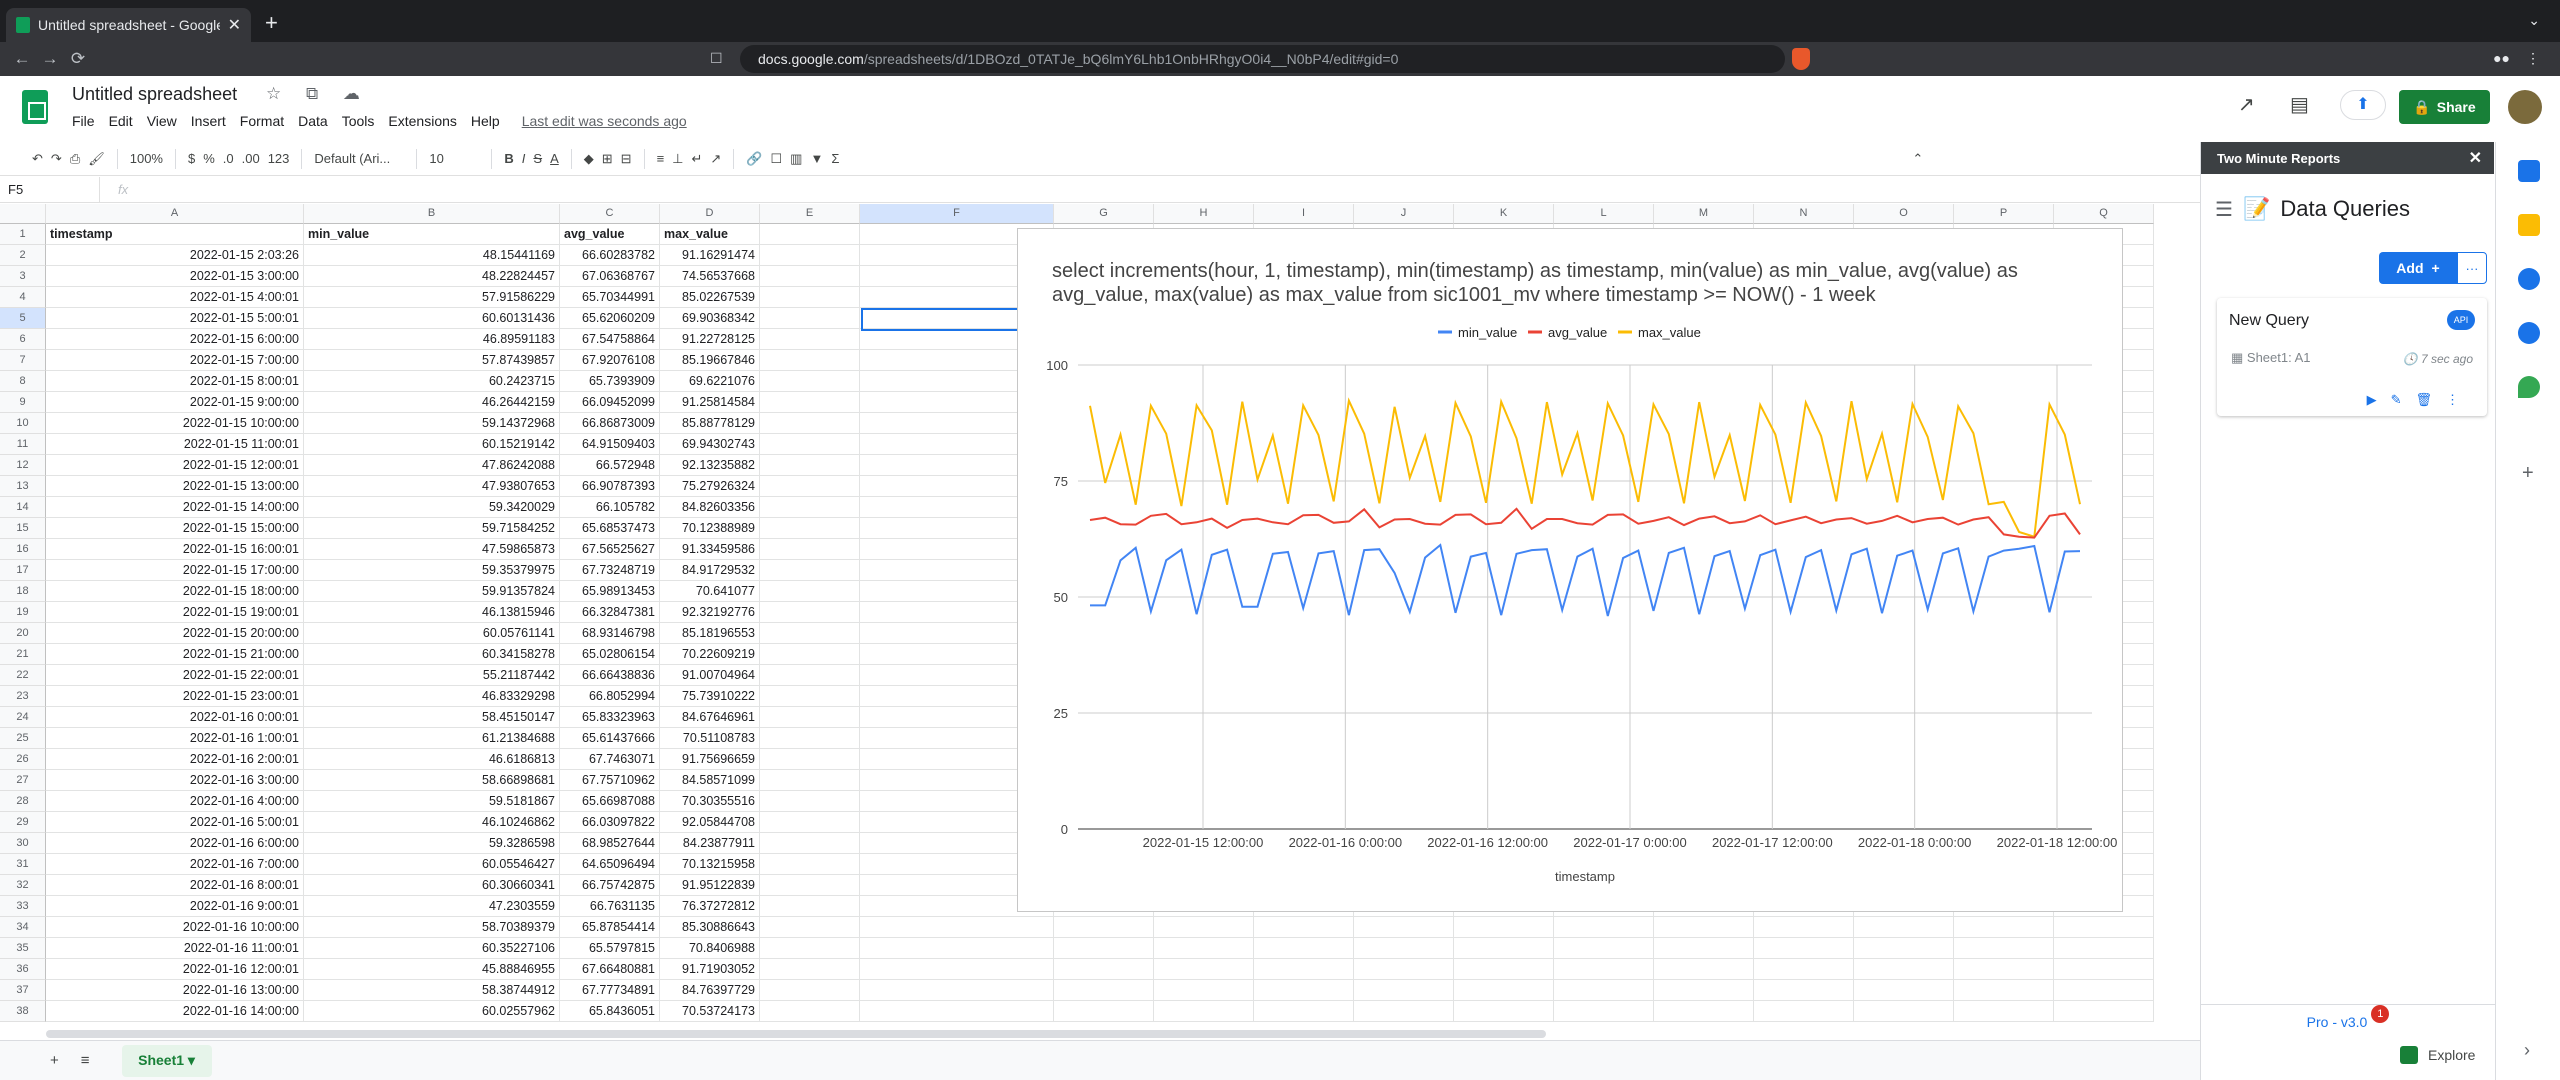  What do you see at coordinates (23, 214) in the screenshot?
I see `select-all-corner` at bounding box center [23, 214].